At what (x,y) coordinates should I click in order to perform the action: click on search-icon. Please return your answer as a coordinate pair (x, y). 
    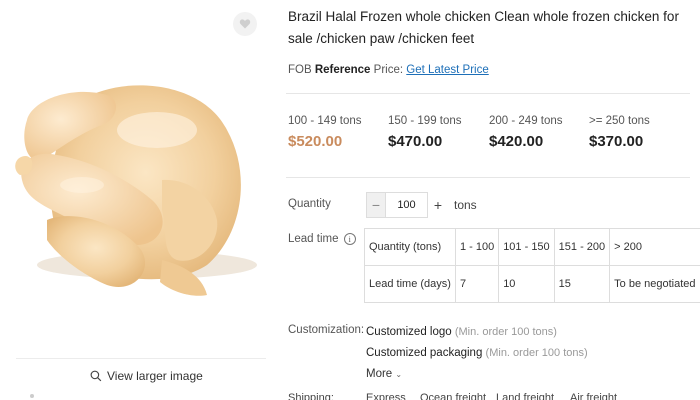
    Looking at the image, I should click on (96, 376).